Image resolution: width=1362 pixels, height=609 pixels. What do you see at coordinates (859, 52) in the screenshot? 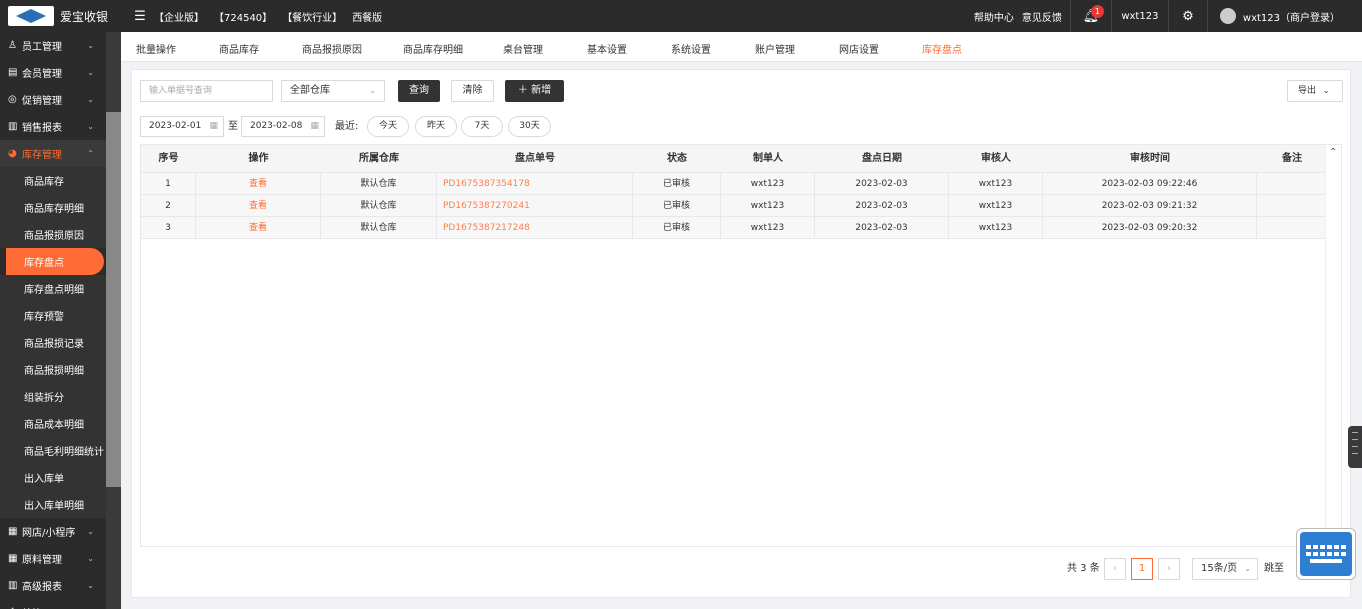
I see `tab-8: 网店设置` at bounding box center [859, 52].